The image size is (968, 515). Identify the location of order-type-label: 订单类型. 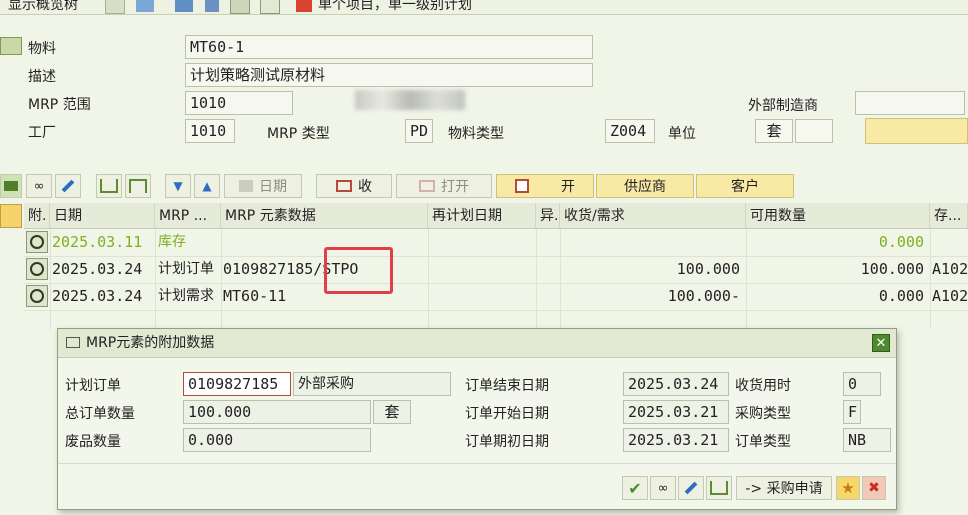
(763, 442).